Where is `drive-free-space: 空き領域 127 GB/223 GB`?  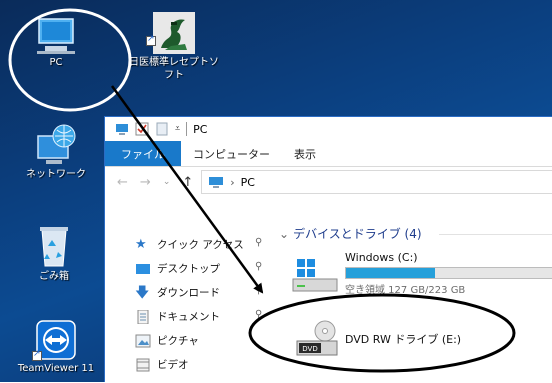
drive-free-space: 空き領域 127 GB/223 GB is located at coordinates (405, 290).